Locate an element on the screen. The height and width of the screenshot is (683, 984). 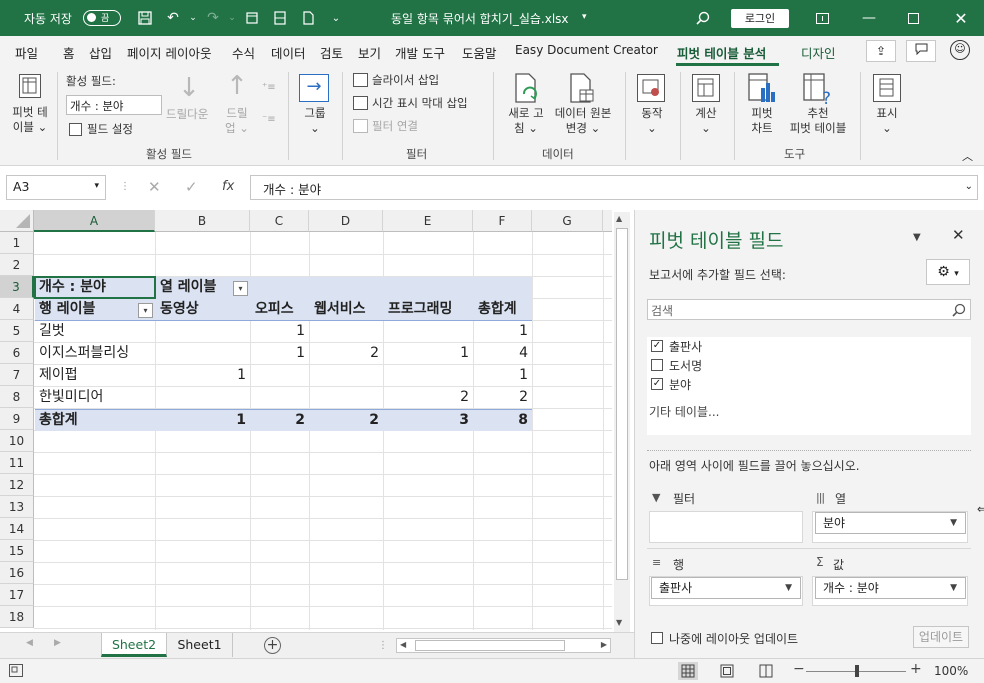
row-header: 9 is located at coordinates (17, 419).